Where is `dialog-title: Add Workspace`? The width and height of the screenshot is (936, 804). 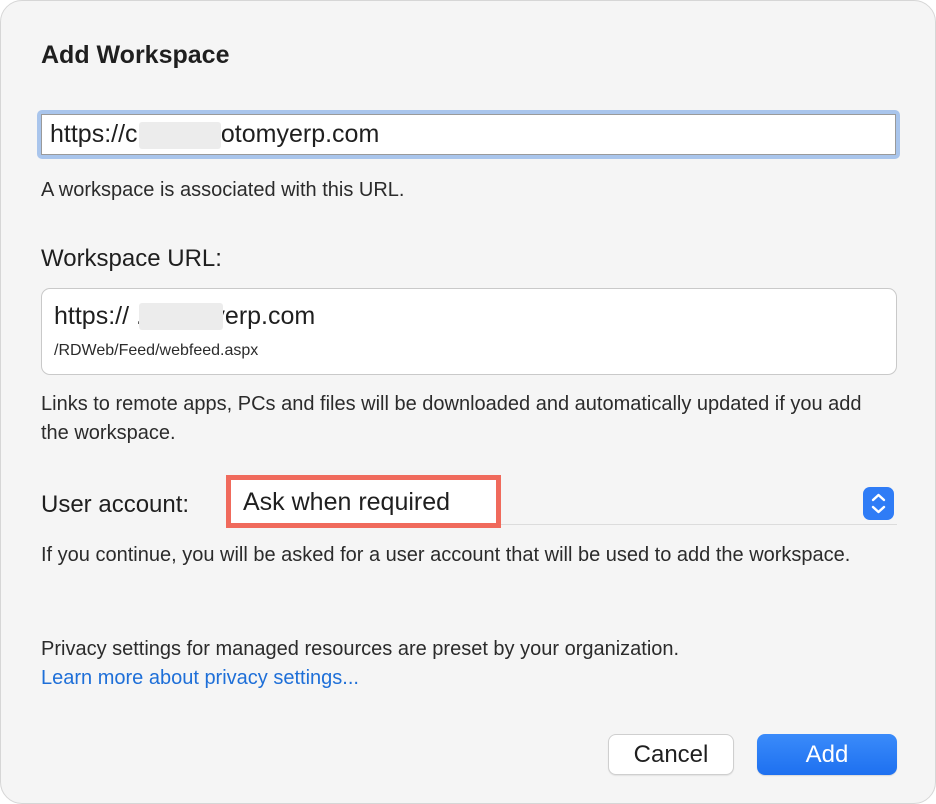 dialog-title: Add Workspace is located at coordinates (135, 55).